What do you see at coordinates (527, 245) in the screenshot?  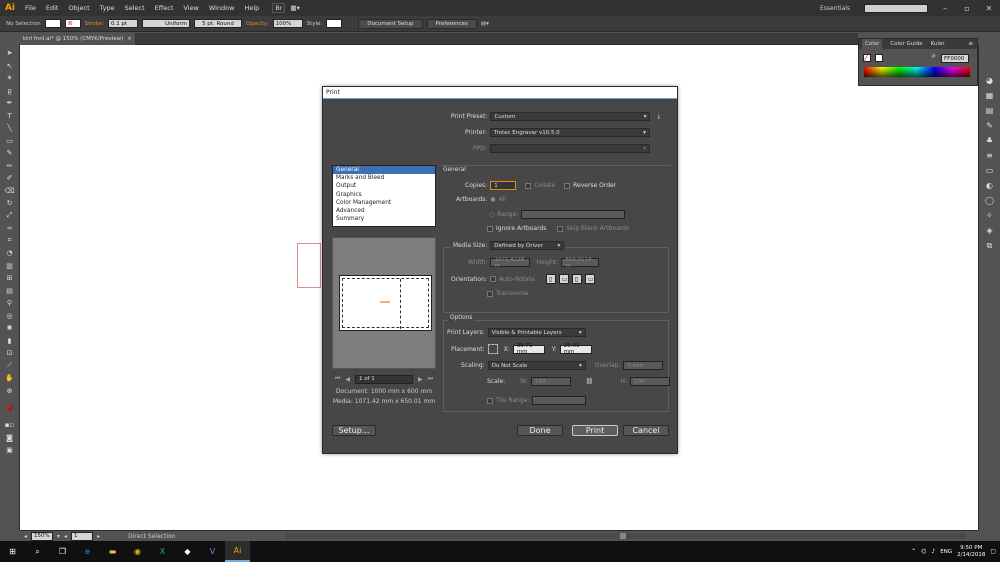 I see `media-size-select: Defined by Driver ▾` at bounding box center [527, 245].